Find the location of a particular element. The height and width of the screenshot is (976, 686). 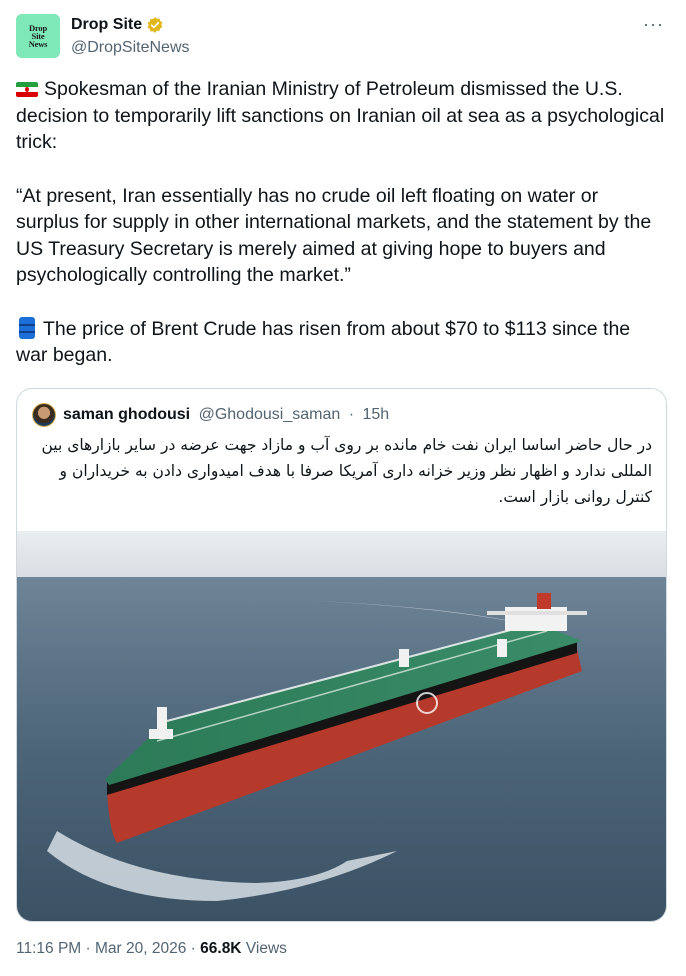

quoted-time: 15h is located at coordinates (375, 414).